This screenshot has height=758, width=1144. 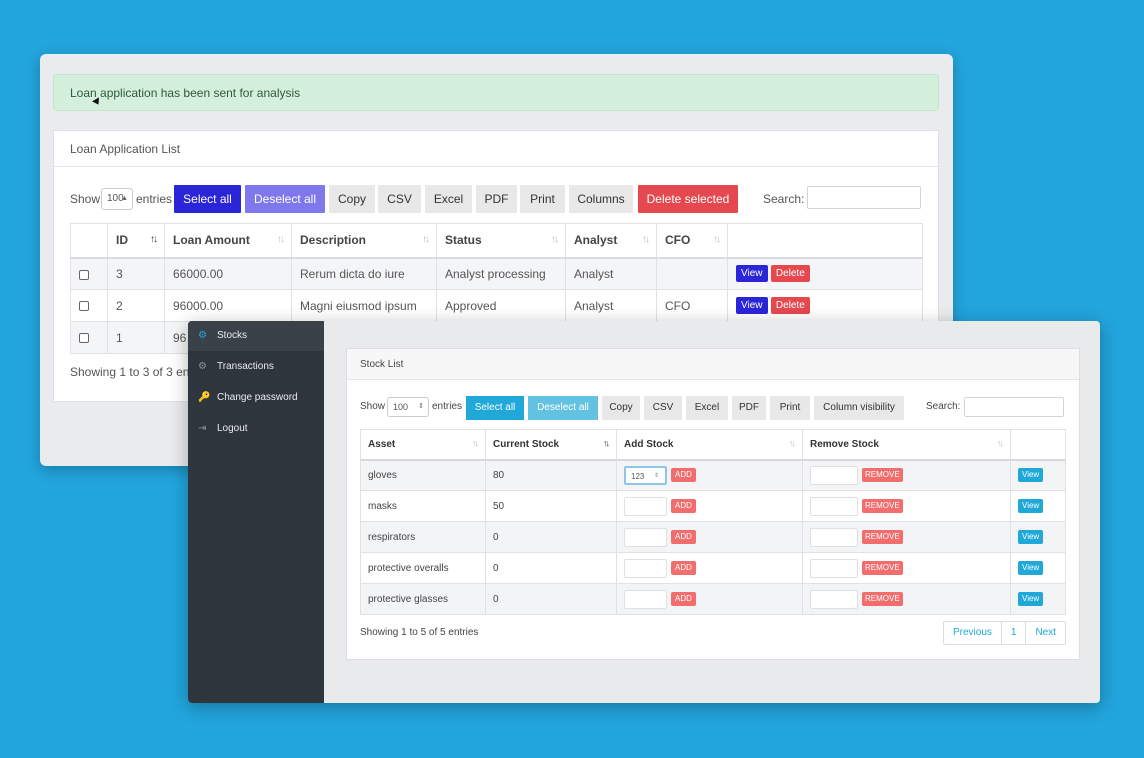 What do you see at coordinates (136, 273) in the screenshot?
I see `id-cell: 3` at bounding box center [136, 273].